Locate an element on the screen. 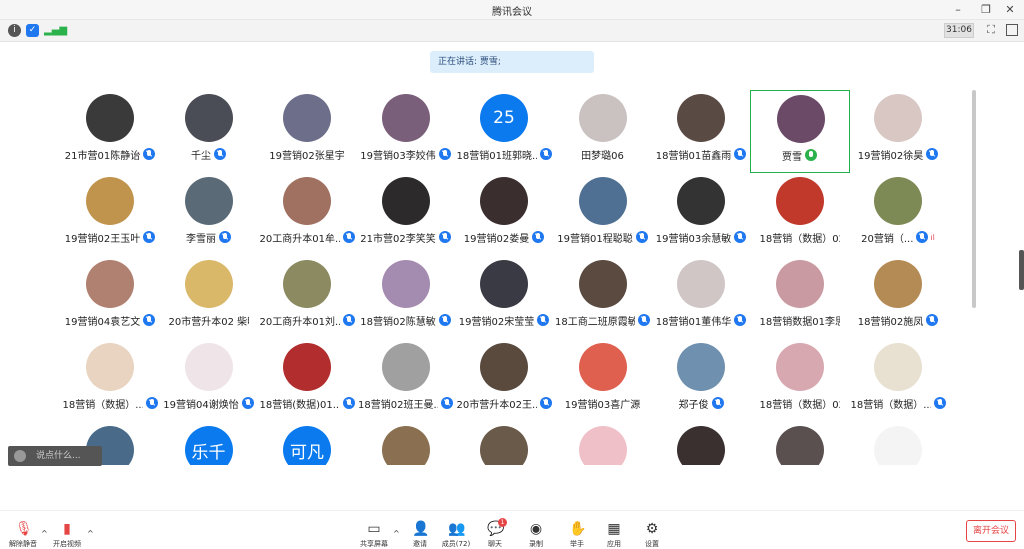 The image size is (1024, 549). participant-name-label: 19营销02娄曼 is located at coordinates (496, 239).